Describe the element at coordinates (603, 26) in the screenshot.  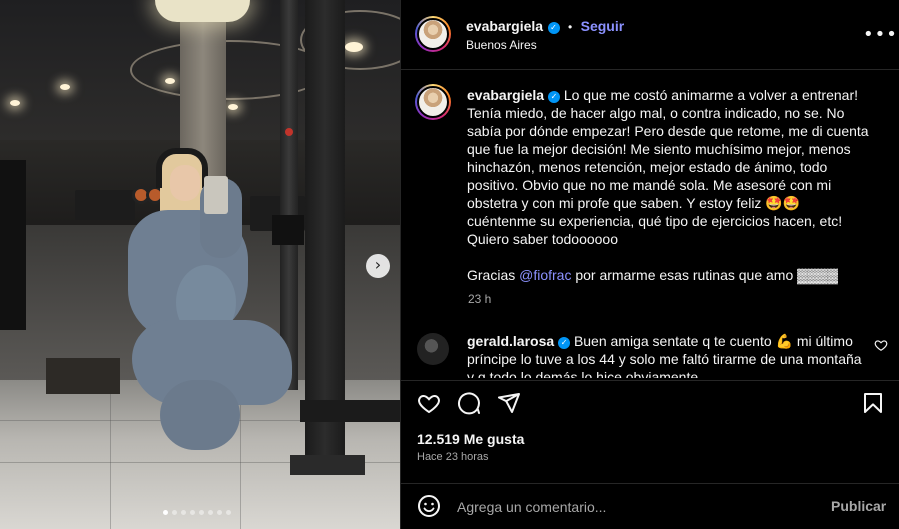
I see `follow-button: Seguir` at that location.